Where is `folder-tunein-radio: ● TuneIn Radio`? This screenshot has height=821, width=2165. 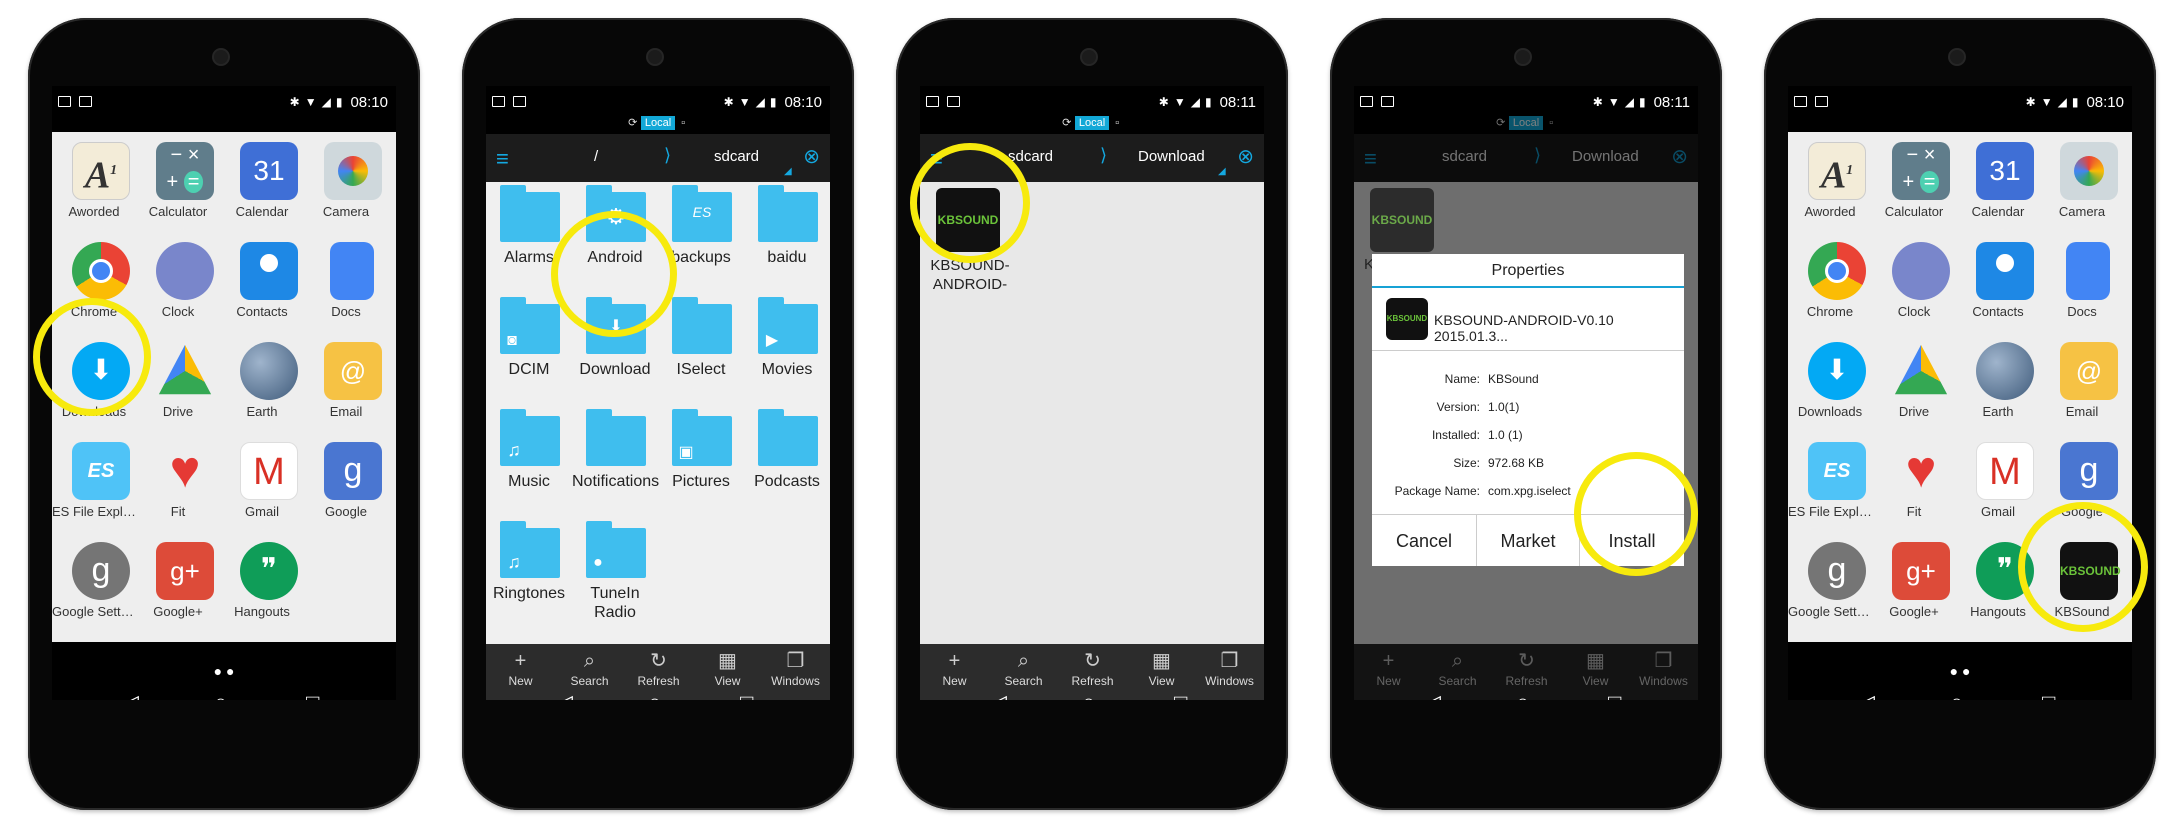
folder-tunein-radio: ● TuneIn Radio is located at coordinates (615, 577).